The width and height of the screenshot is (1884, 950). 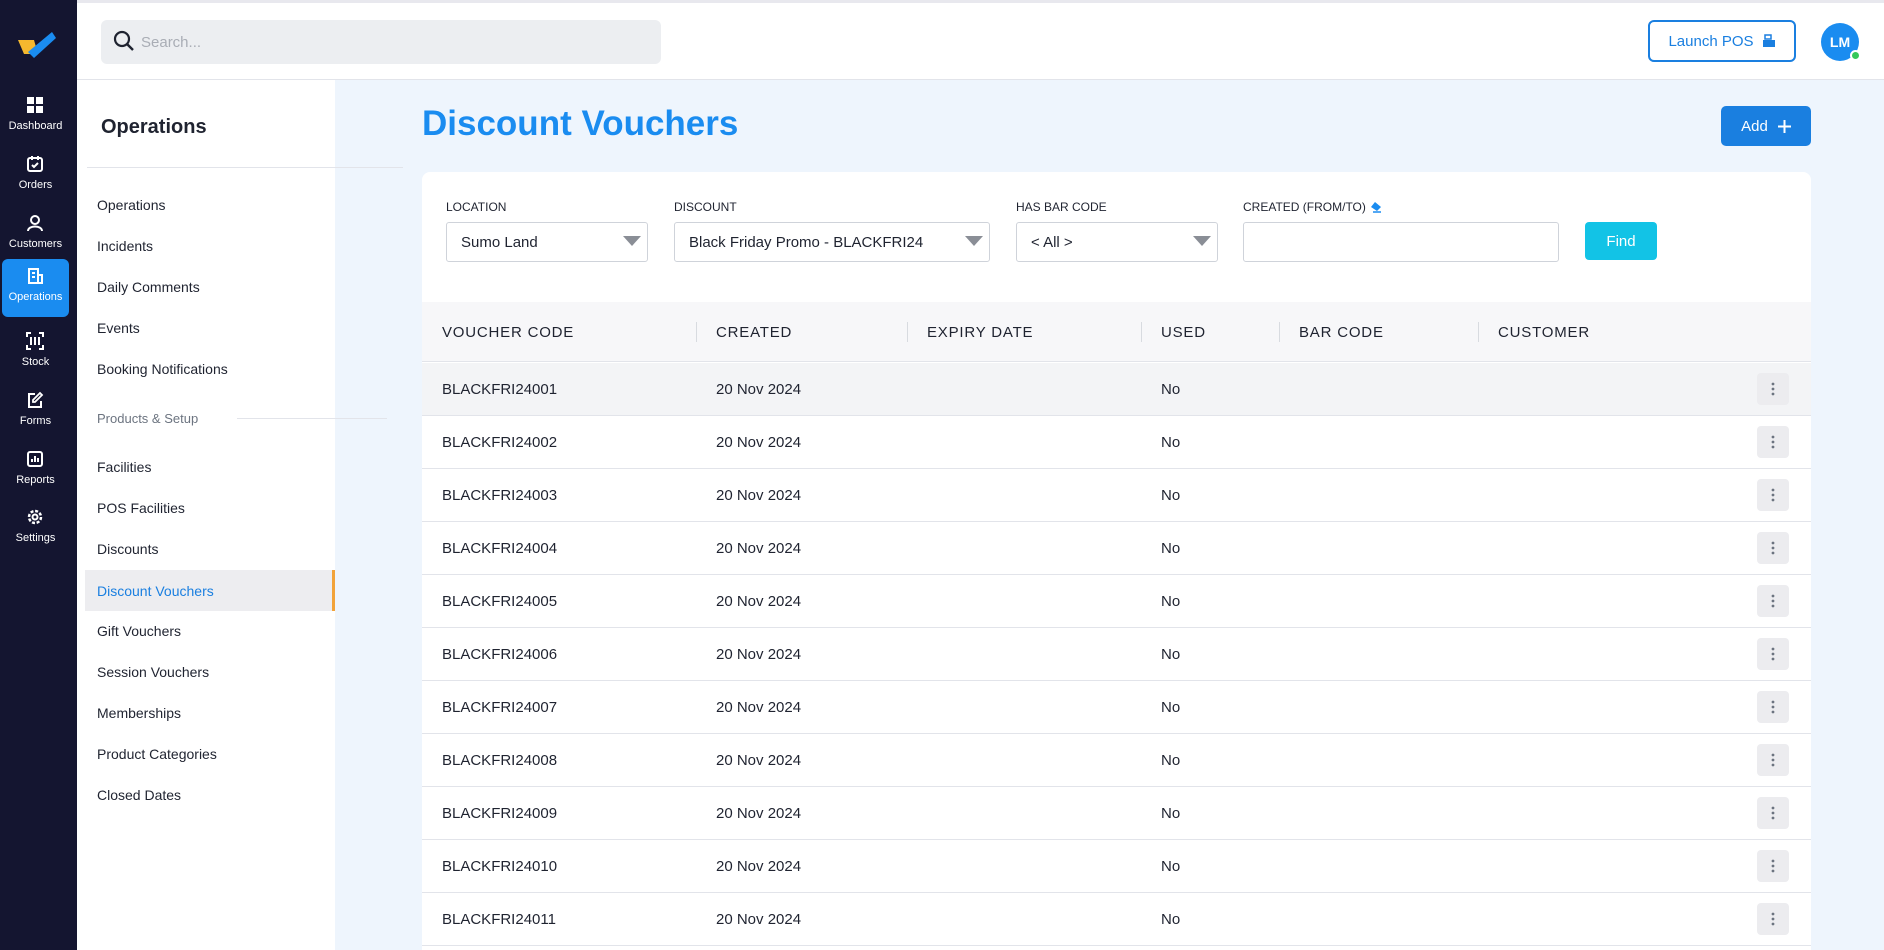 What do you see at coordinates (1376, 207) in the screenshot?
I see `eraser-icon` at bounding box center [1376, 207].